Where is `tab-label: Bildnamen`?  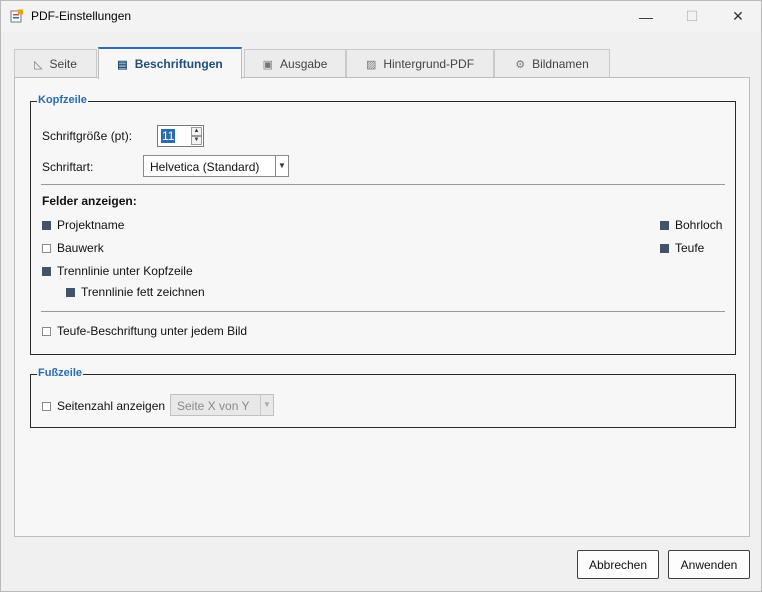 tab-label: Bildnamen is located at coordinates (560, 64).